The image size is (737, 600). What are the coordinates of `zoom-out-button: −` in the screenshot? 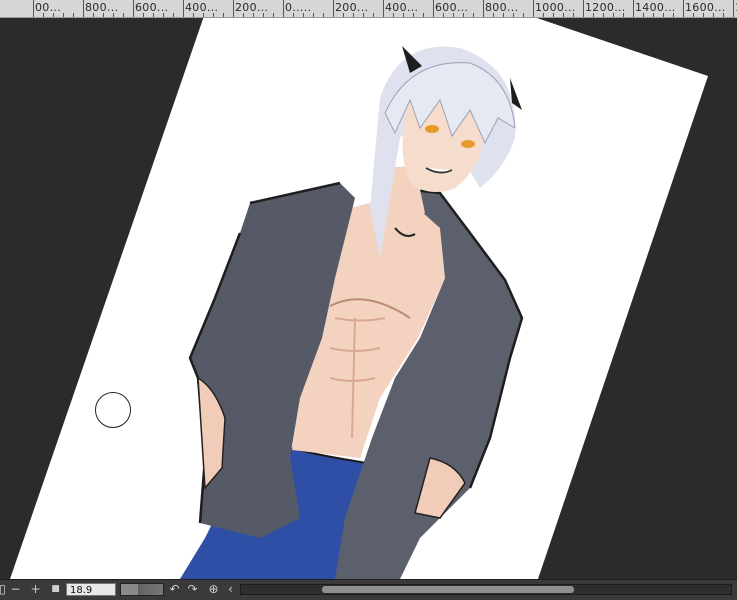 It's located at (15, 589).